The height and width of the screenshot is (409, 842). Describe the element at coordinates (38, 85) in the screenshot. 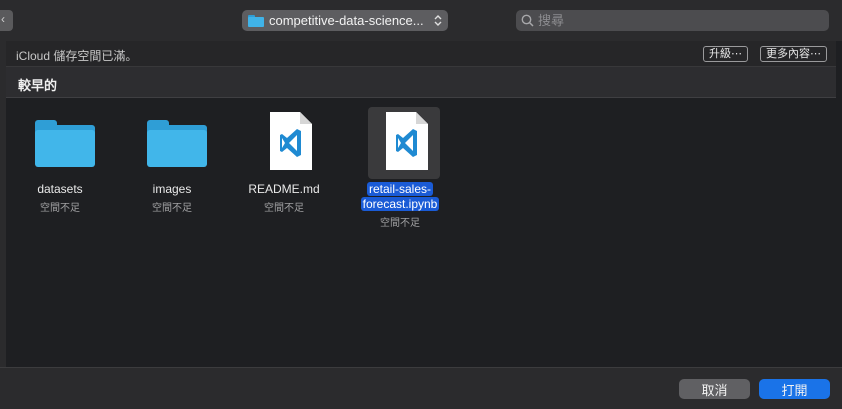

I see `section-title: 較早的` at that location.